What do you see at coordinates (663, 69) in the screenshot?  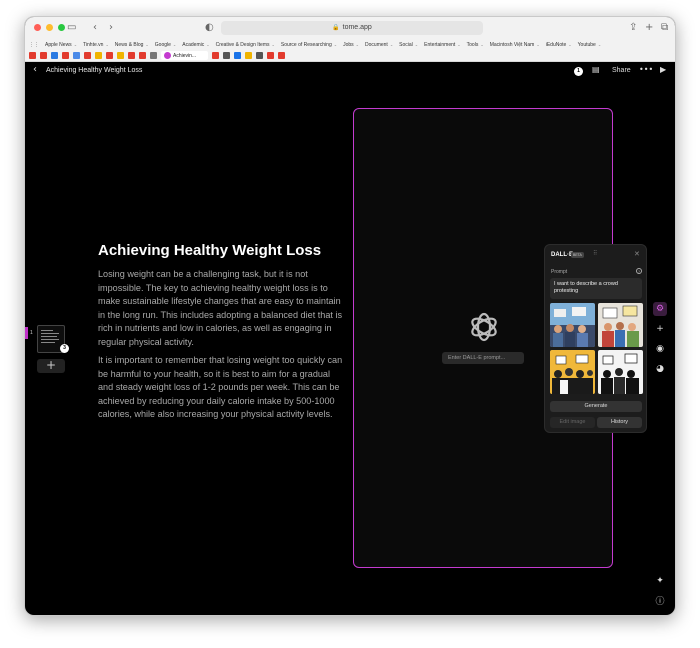 I see `play-icon: ▶` at bounding box center [663, 69].